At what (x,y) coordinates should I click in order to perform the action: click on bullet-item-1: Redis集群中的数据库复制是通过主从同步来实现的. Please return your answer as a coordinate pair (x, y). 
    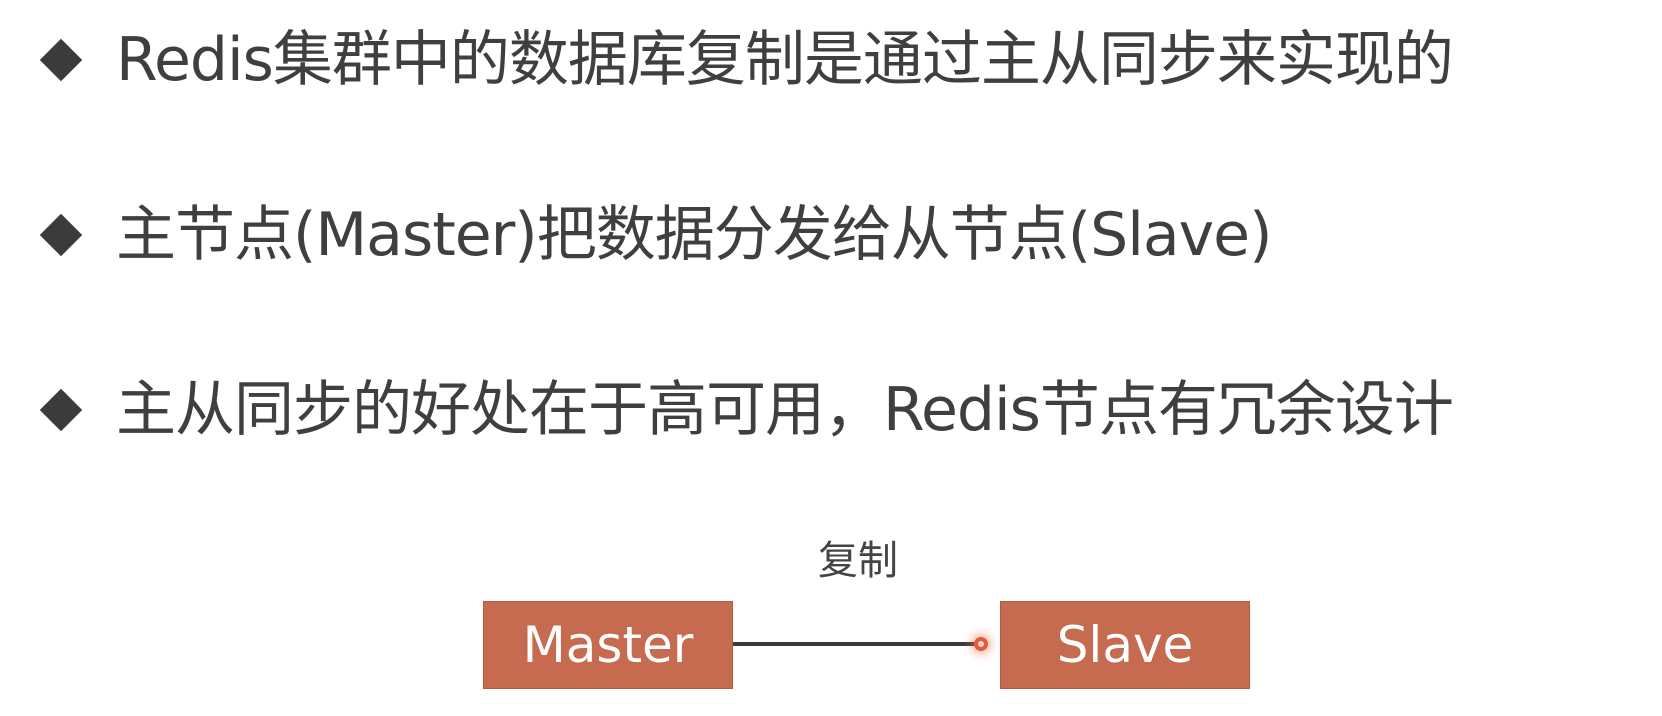
    Looking at the image, I should click on (745, 60).